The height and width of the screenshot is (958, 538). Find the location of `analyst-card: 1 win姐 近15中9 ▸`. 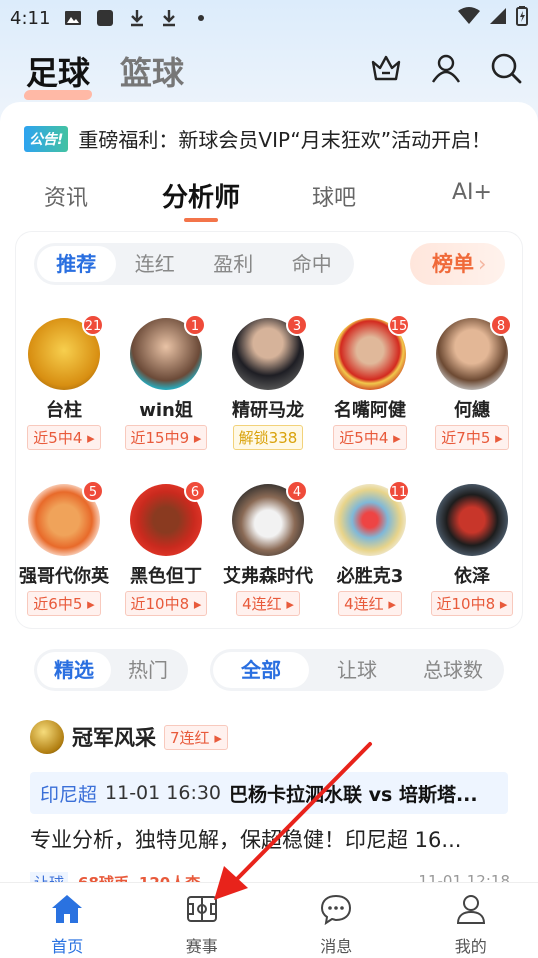

analyst-card: 1 win姐 近15中9 ▸ is located at coordinates (166, 382).